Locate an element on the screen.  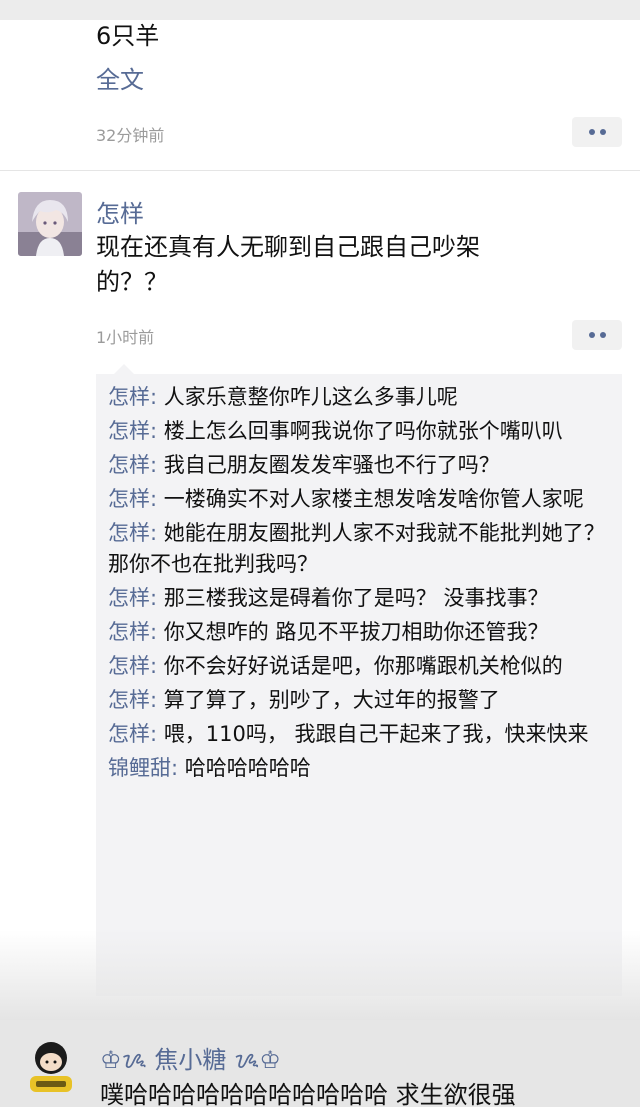
comment-item: 怎样: 算了算了，别吵了，大过年的报警了 is located at coordinates (358, 700).